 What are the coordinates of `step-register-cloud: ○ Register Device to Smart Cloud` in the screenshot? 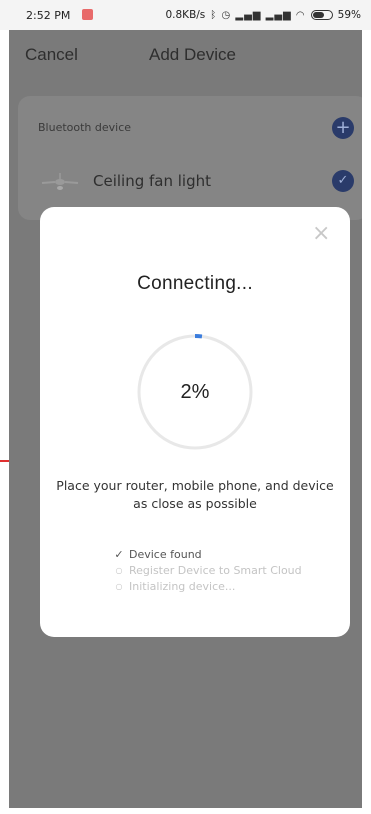 It's located at (222, 571).